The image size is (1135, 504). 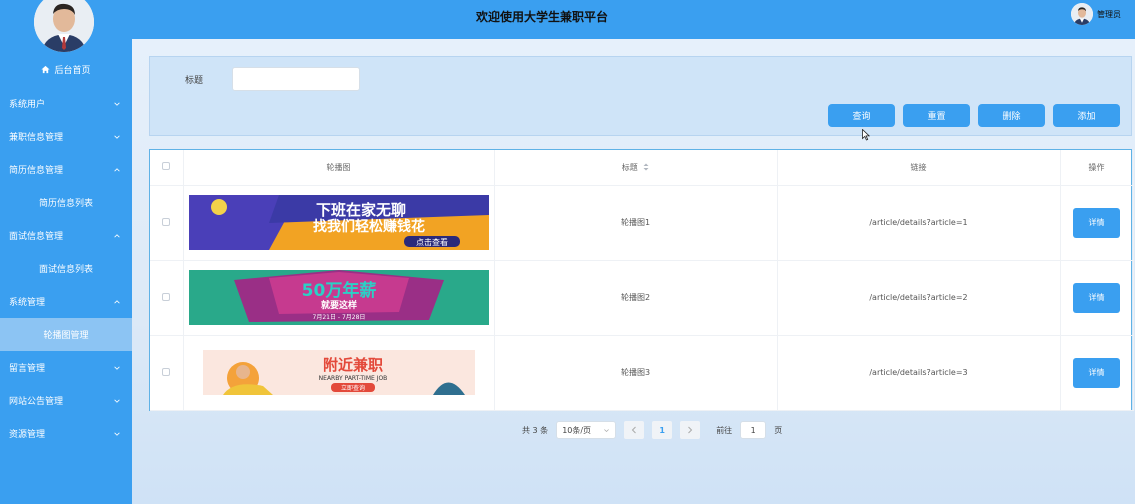 I want to click on column-header-image: 轮播图, so click(x=339, y=168).